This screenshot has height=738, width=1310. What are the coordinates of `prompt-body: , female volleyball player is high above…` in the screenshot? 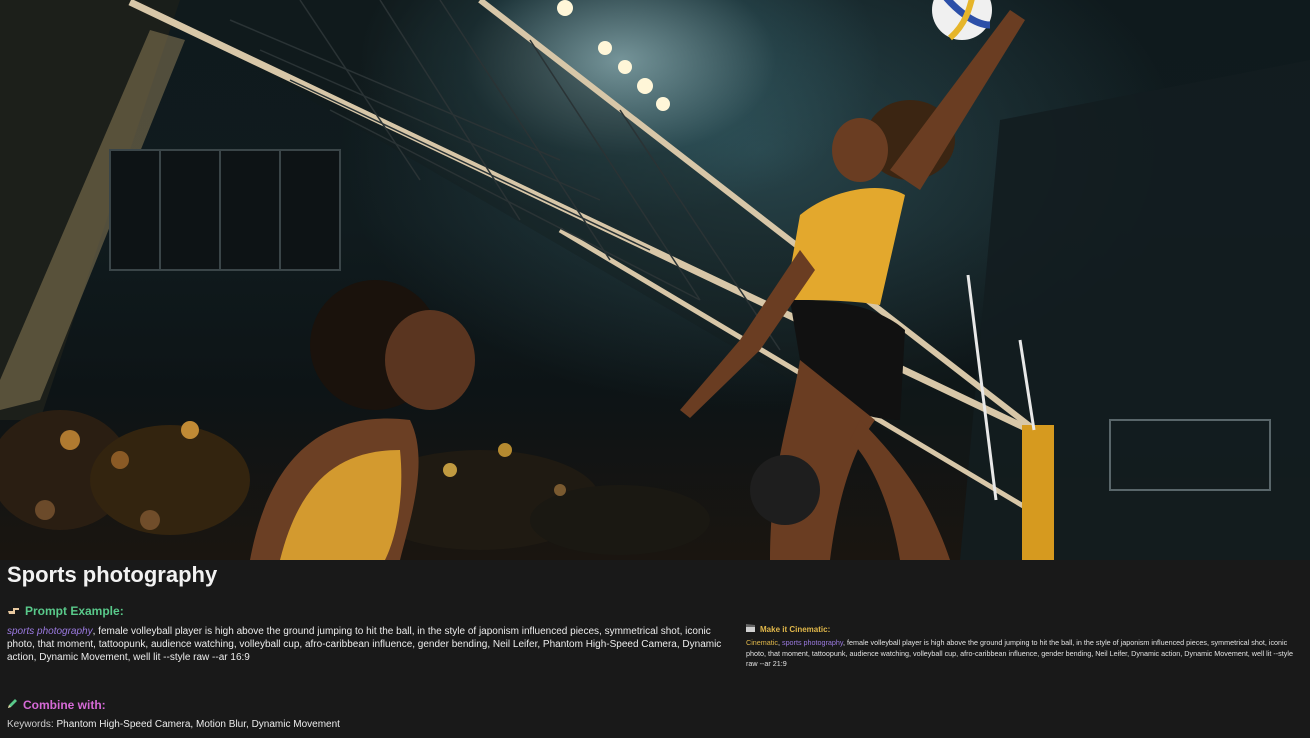 It's located at (364, 644).